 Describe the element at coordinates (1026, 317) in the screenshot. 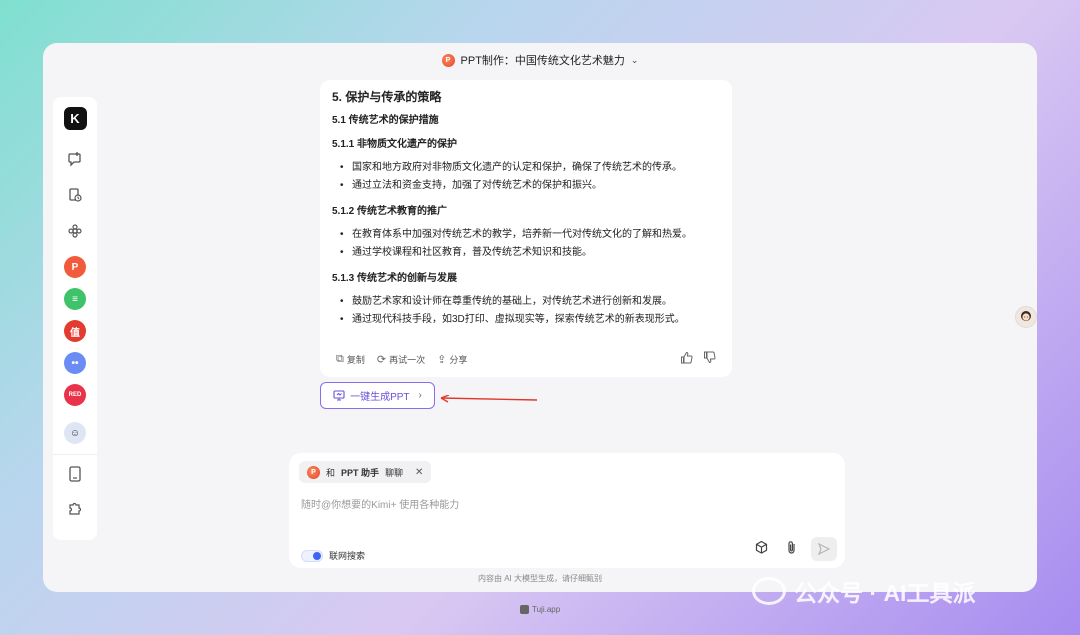

I see `user-avatar` at that location.